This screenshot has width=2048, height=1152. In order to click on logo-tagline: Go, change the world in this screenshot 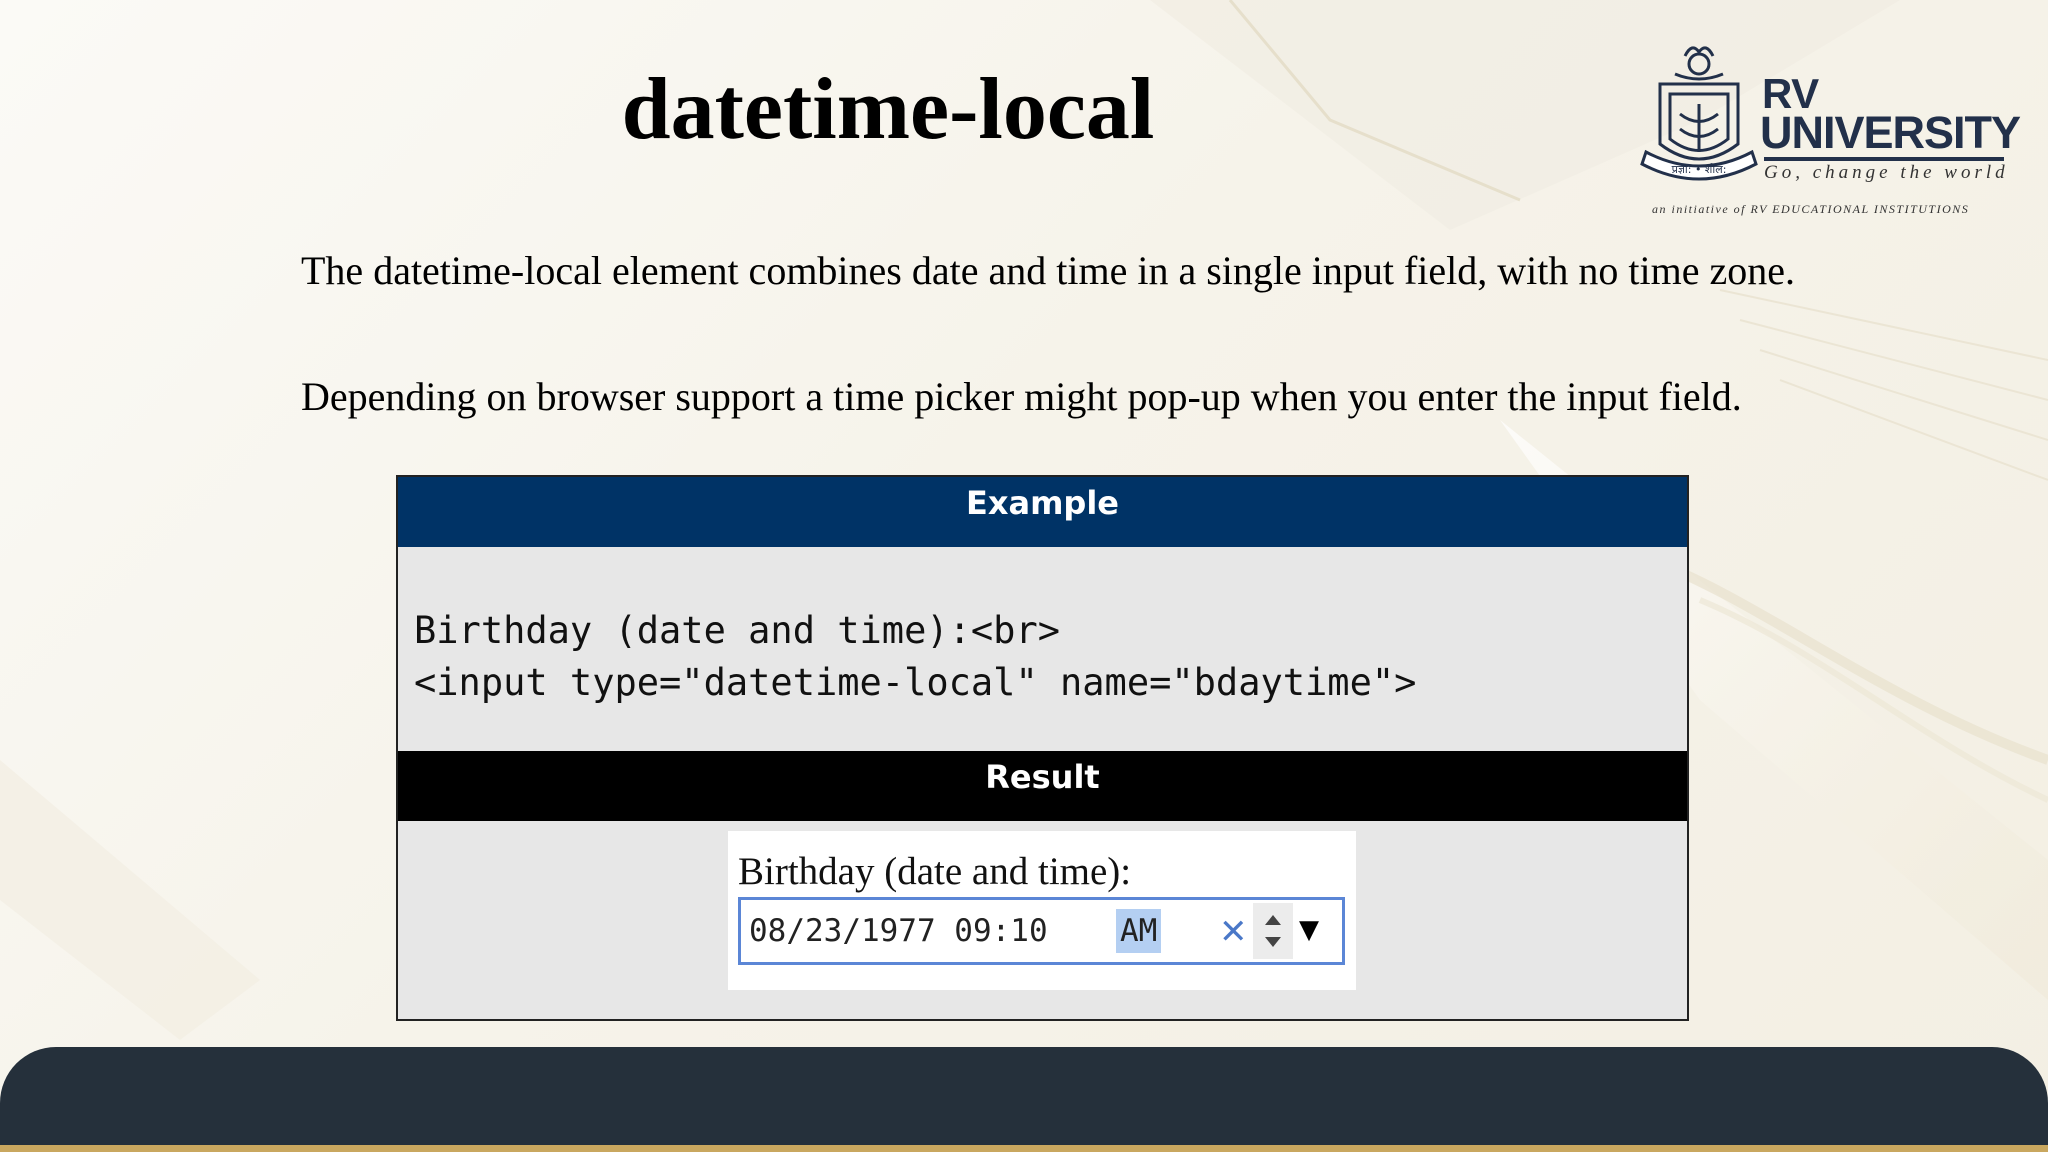, I will do `click(1886, 172)`.